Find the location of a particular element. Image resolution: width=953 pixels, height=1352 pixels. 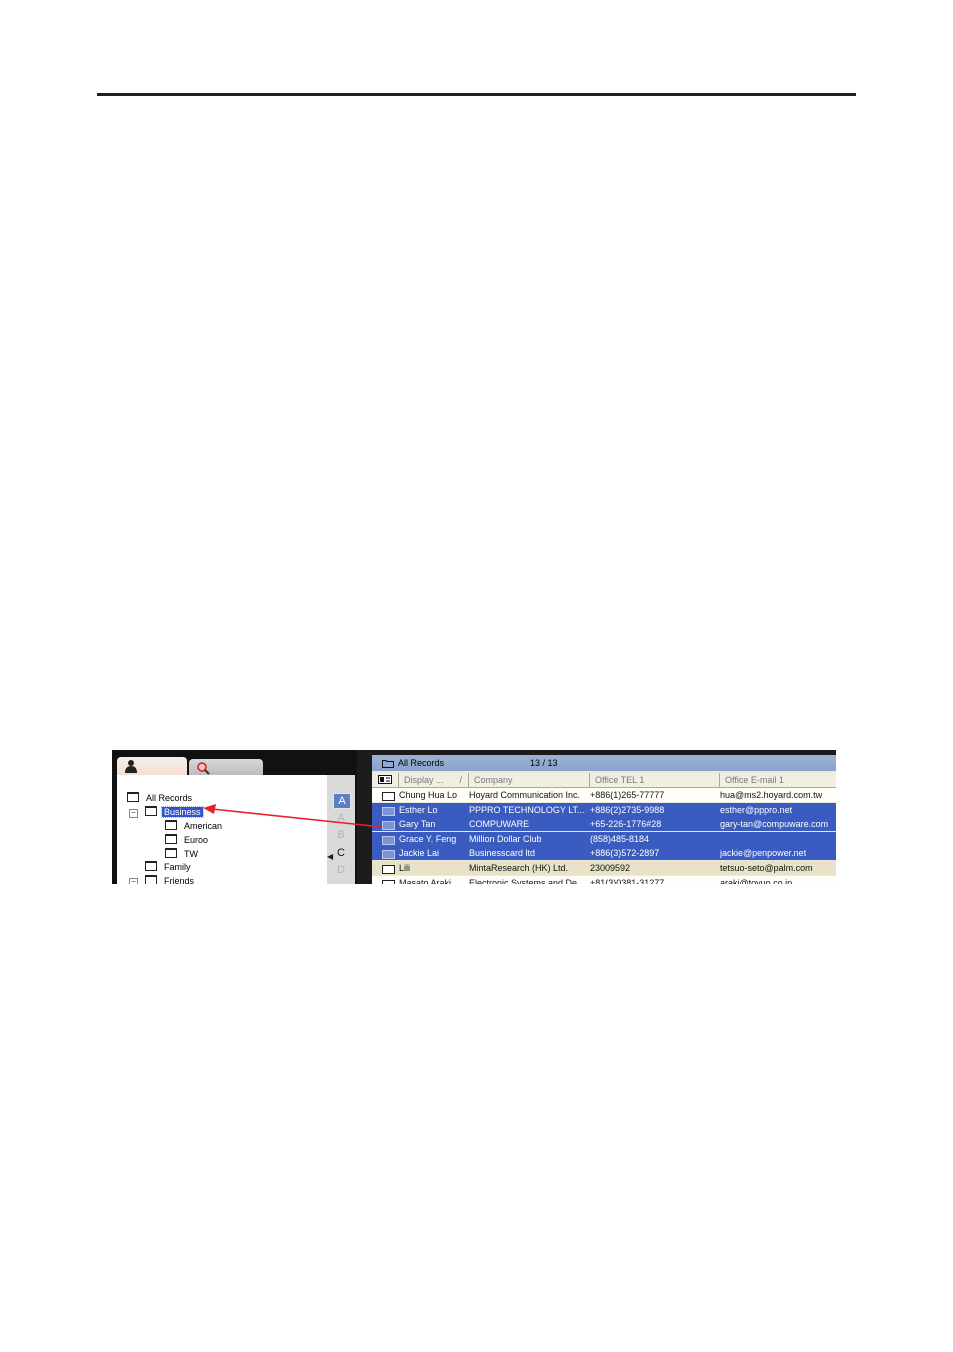

page-rule is located at coordinates (476, 94).